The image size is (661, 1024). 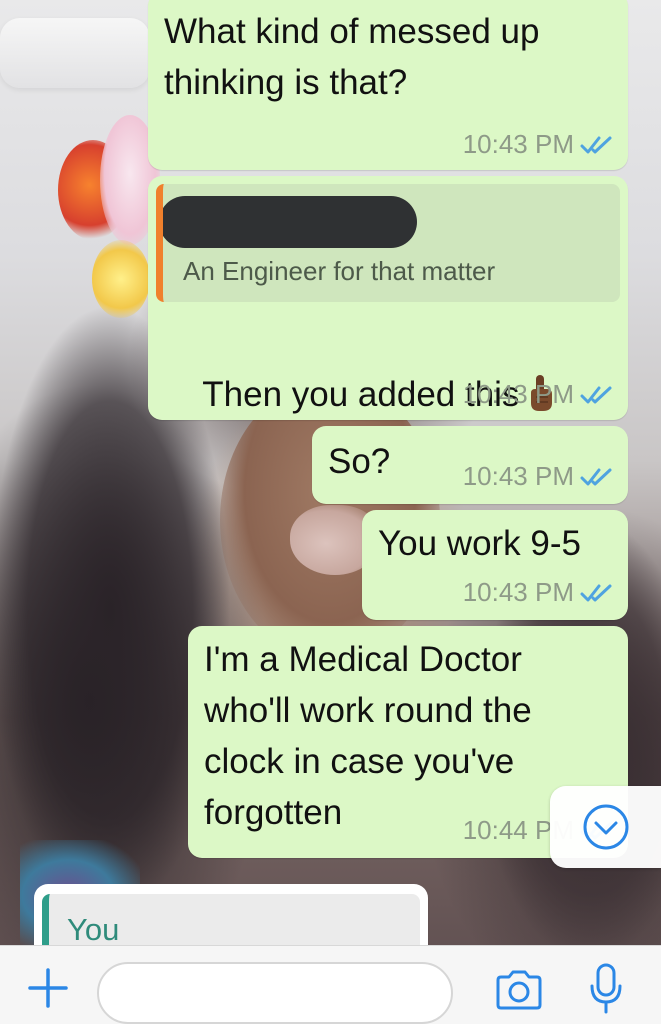 I want to click on message-text: So?, so click(x=359, y=461).